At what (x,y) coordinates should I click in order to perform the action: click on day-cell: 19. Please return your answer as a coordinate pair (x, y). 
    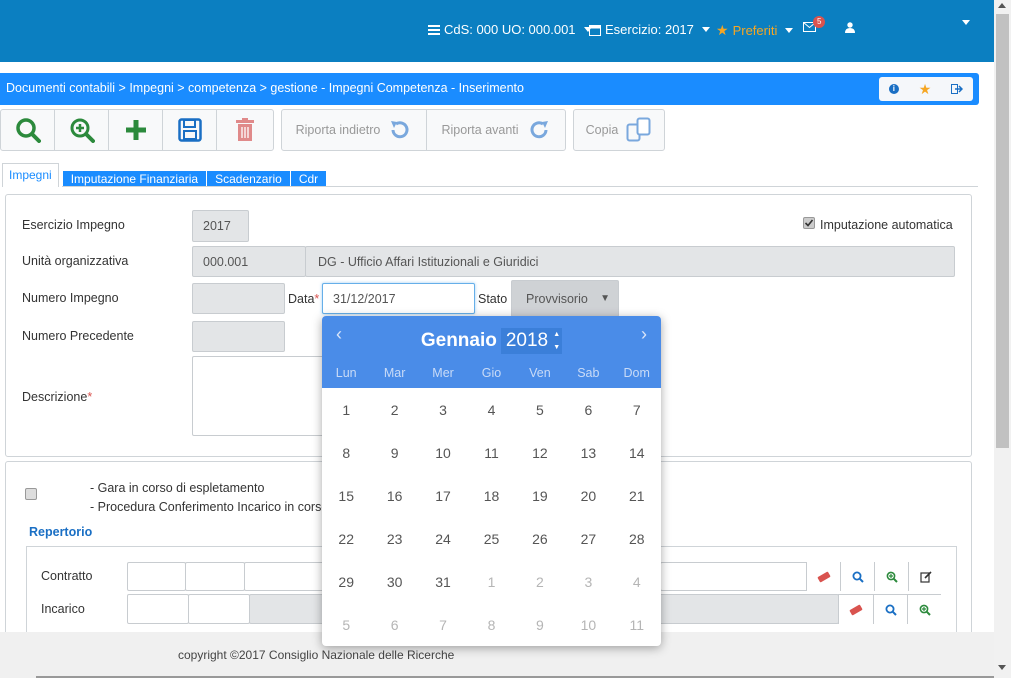
    Looking at the image, I should click on (540, 495).